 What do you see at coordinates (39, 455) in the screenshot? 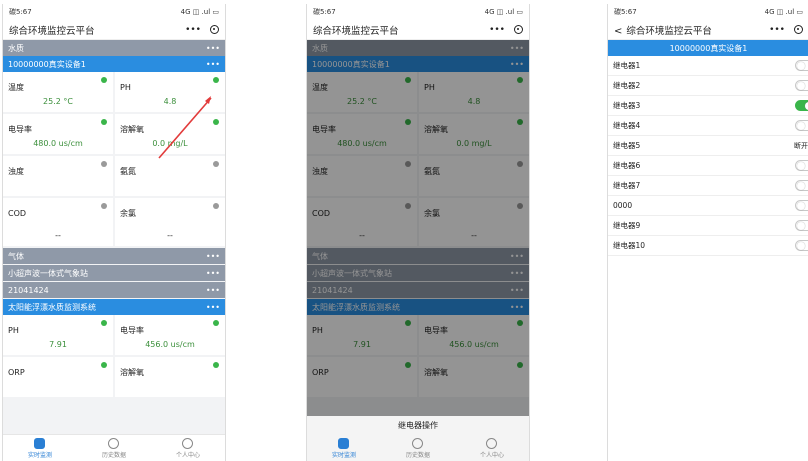
I see `tab-label: 实时监测` at bounding box center [39, 455].